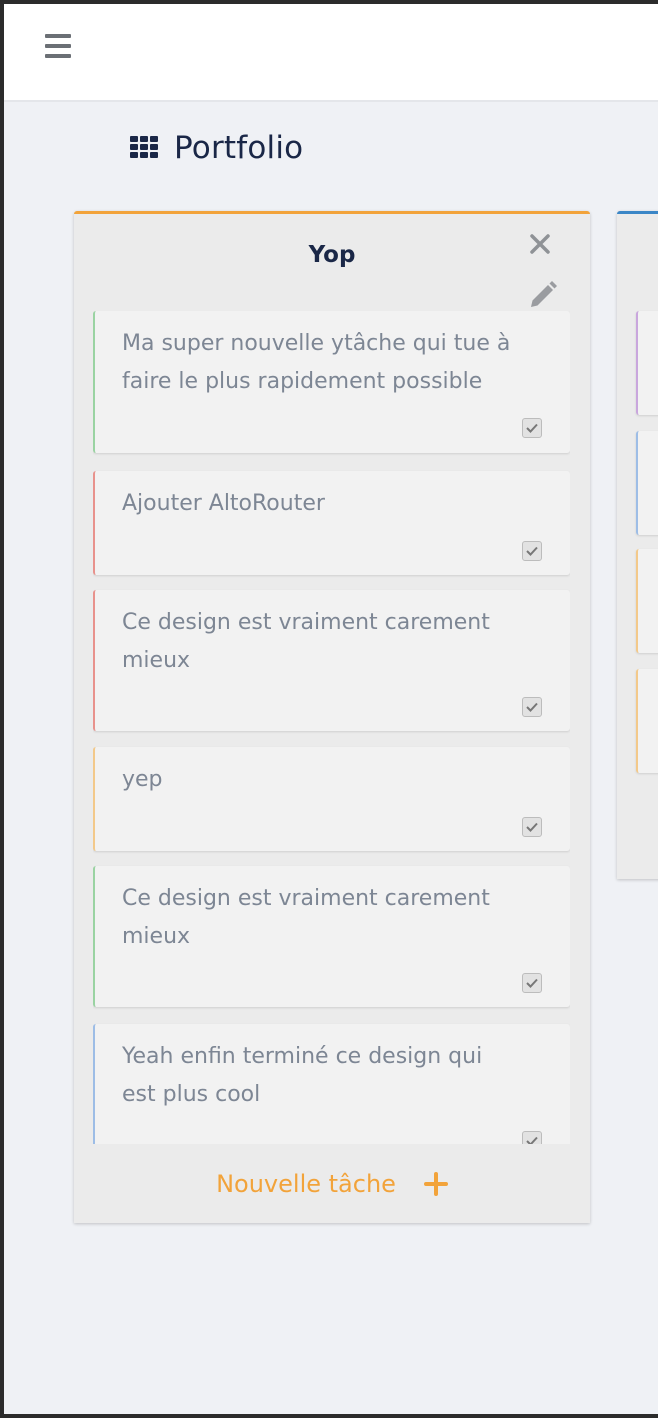 The width and height of the screenshot is (658, 1418). I want to click on task-text: Ajouter AltoRouter, so click(223, 503).